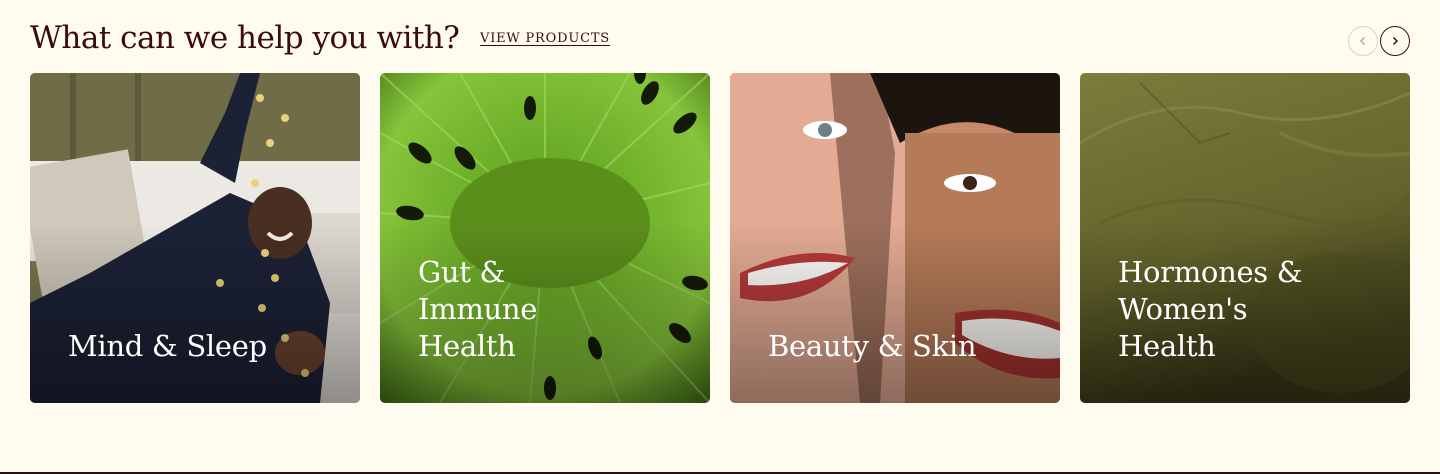 The width and height of the screenshot is (1440, 474). I want to click on view-products-link: VIEW PRODUCTS, so click(545, 38).